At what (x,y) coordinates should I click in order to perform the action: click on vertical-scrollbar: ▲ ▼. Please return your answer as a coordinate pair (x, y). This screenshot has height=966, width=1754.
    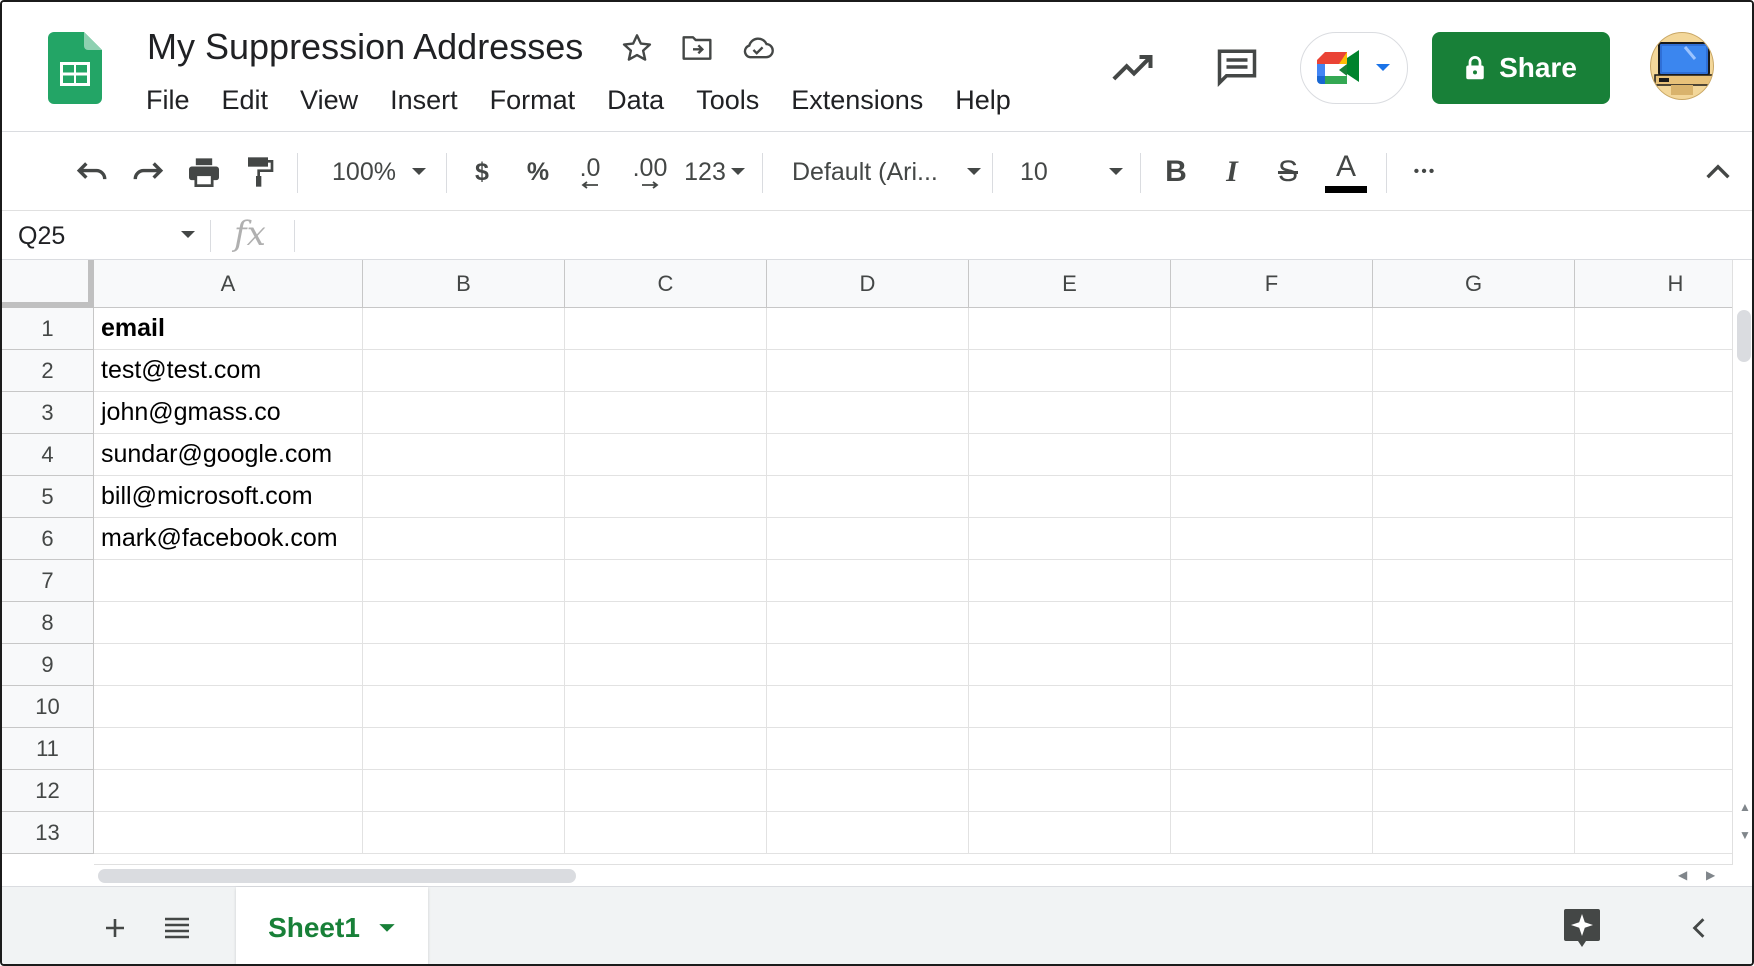
    Looking at the image, I should click on (1742, 562).